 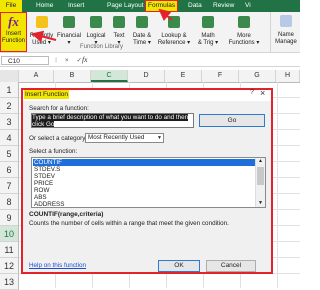 I want to click on arrow-to-formulas-tab, so click(x=165, y=15).